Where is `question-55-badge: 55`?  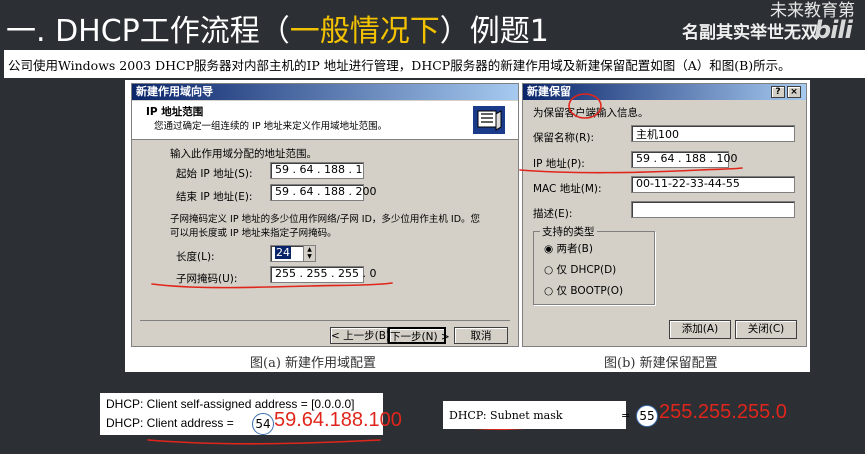 question-55-badge: 55 is located at coordinates (647, 416).